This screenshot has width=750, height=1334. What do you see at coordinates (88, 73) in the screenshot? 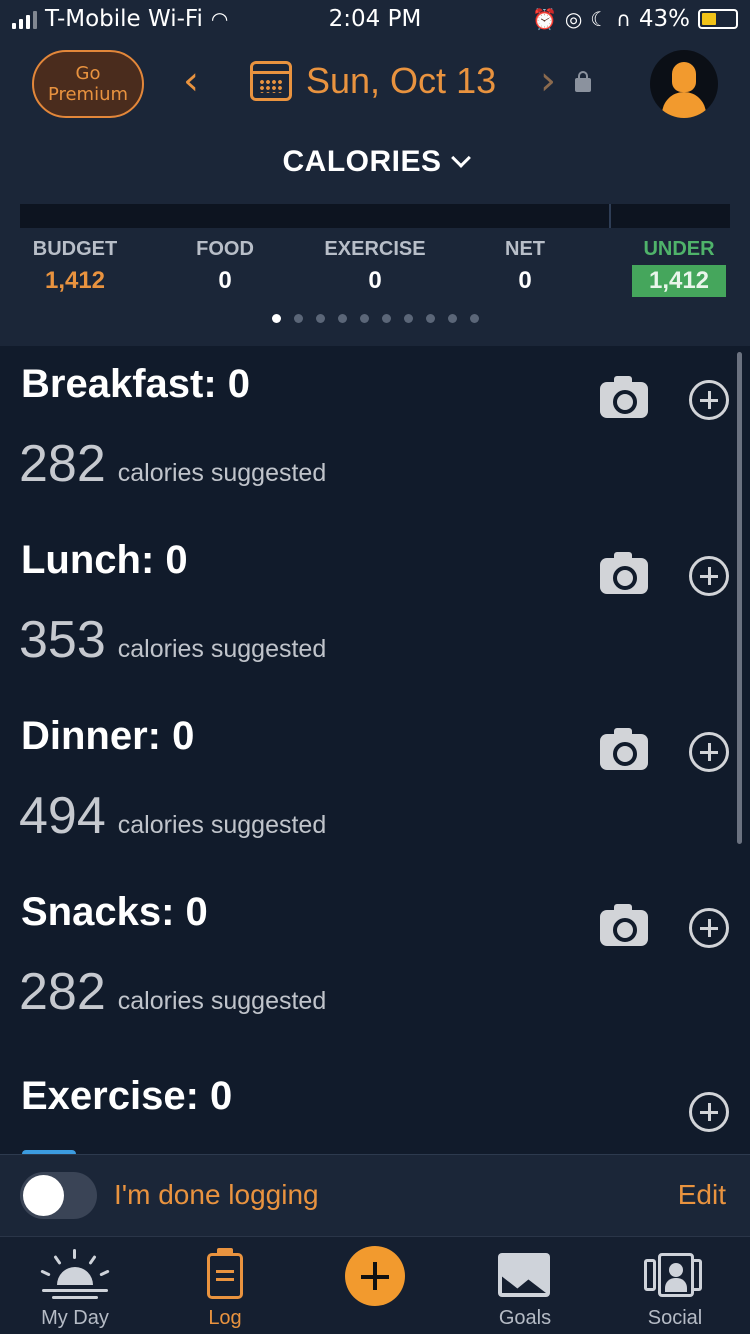
I see `premium-line1: Go` at bounding box center [88, 73].